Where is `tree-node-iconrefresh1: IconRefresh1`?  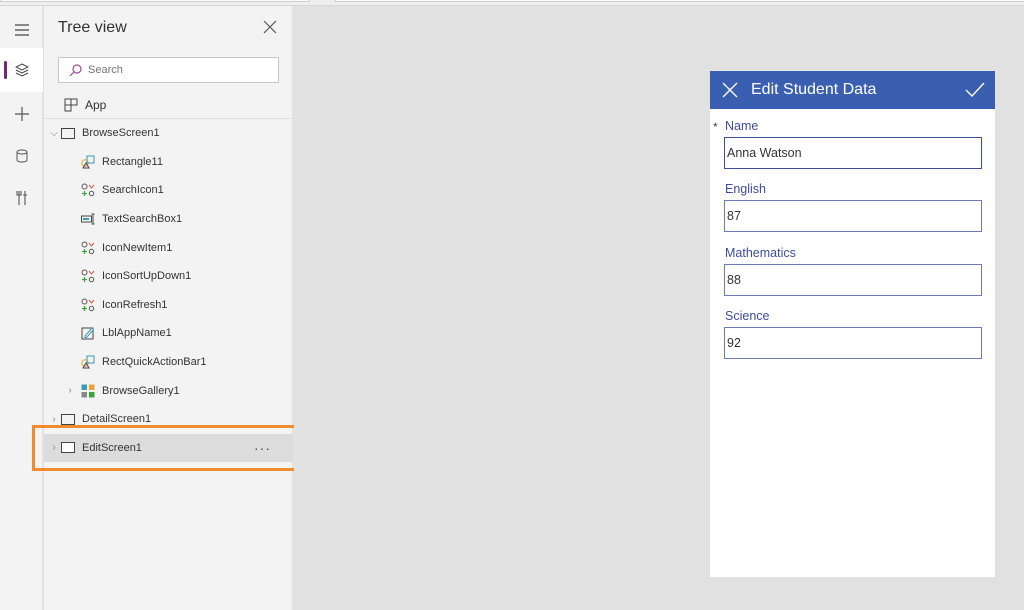
tree-node-iconrefresh1: IconRefresh1 is located at coordinates (168, 305).